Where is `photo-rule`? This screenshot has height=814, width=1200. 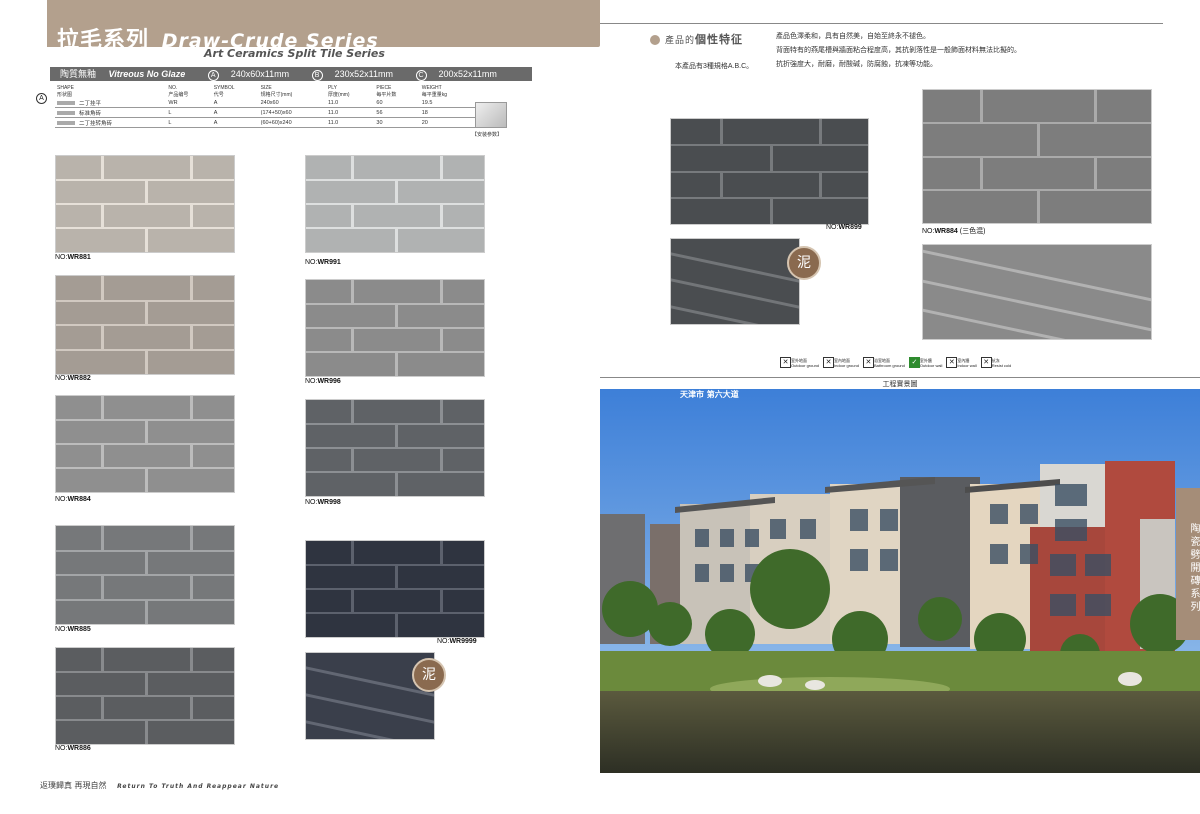
photo-rule is located at coordinates (900, 377).